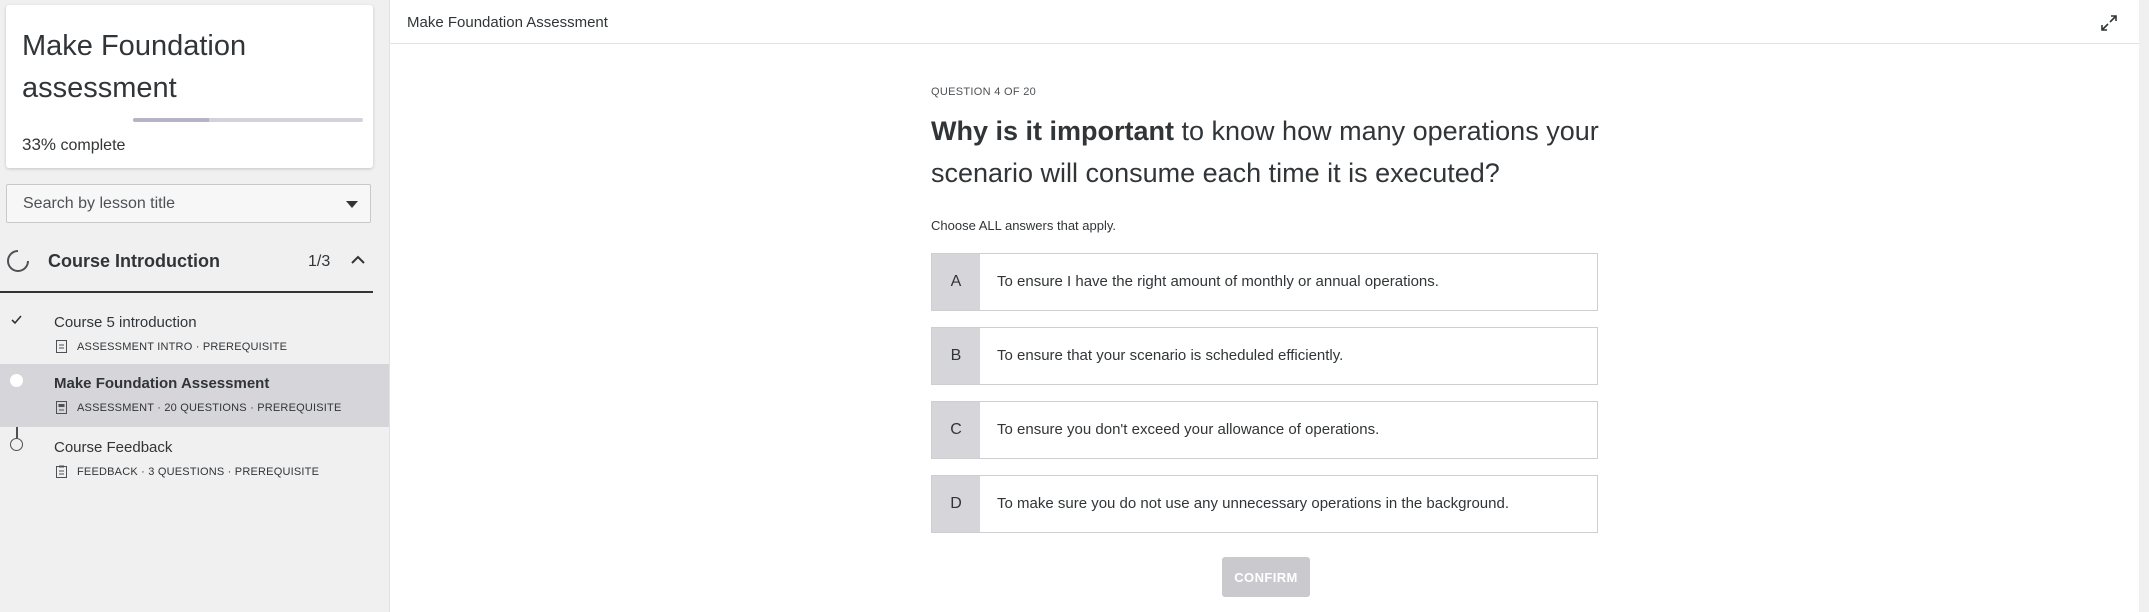  Describe the element at coordinates (507, 22) in the screenshot. I see `lesson-header-title: Make Foundation Assessment` at that location.